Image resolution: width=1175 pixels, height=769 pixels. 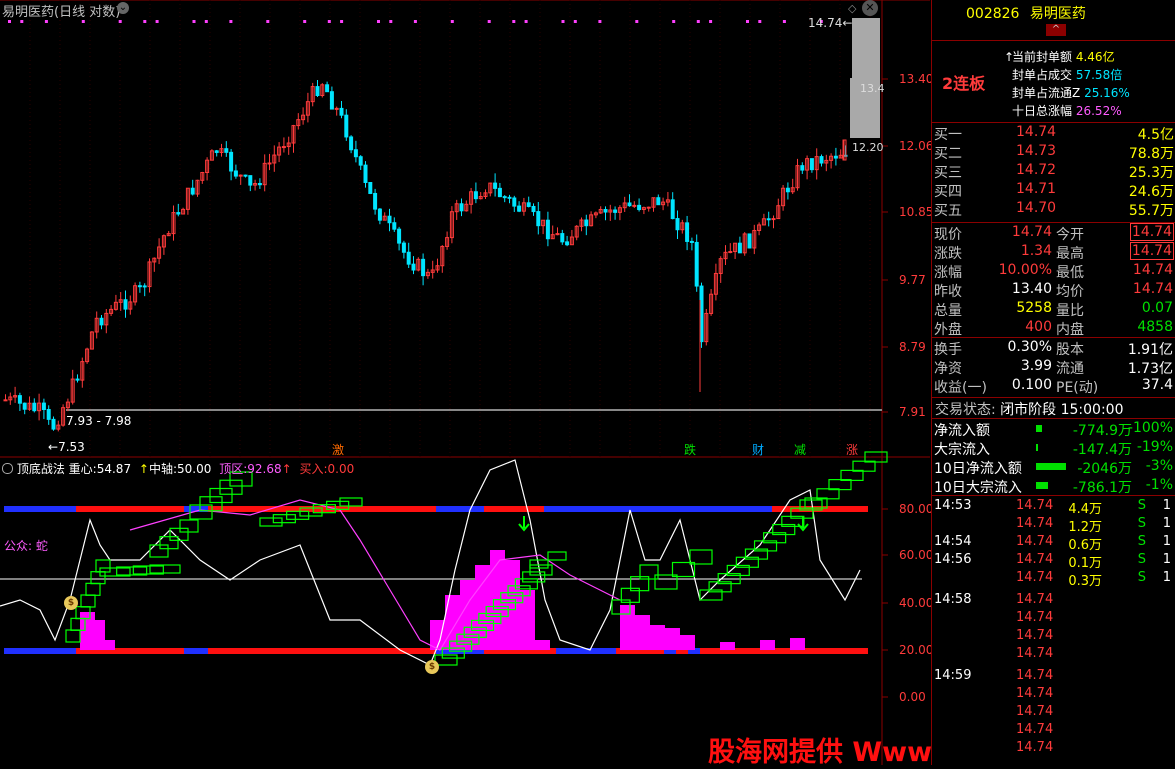 What do you see at coordinates (123, 8) in the screenshot?
I see `chevron-down-icon: ⌄` at bounding box center [123, 8].